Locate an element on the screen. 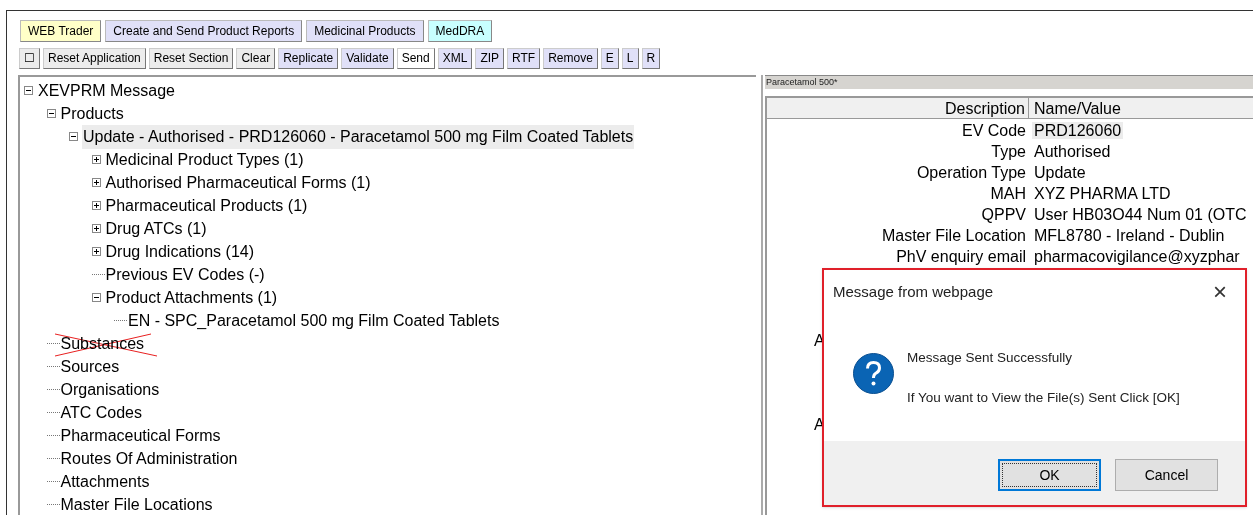 The image size is (1253, 515). panel-title-bar: Paracetamol 500* is located at coordinates (1009, 82).